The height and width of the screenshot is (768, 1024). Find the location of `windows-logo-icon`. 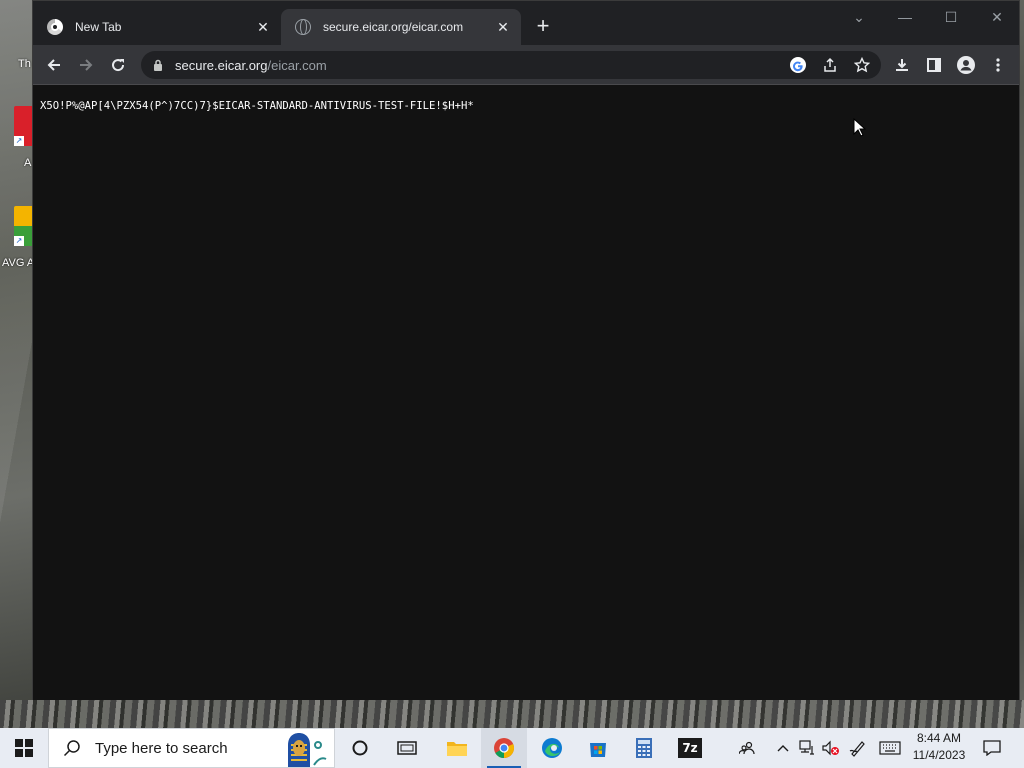

windows-logo-icon is located at coordinates (24, 748).